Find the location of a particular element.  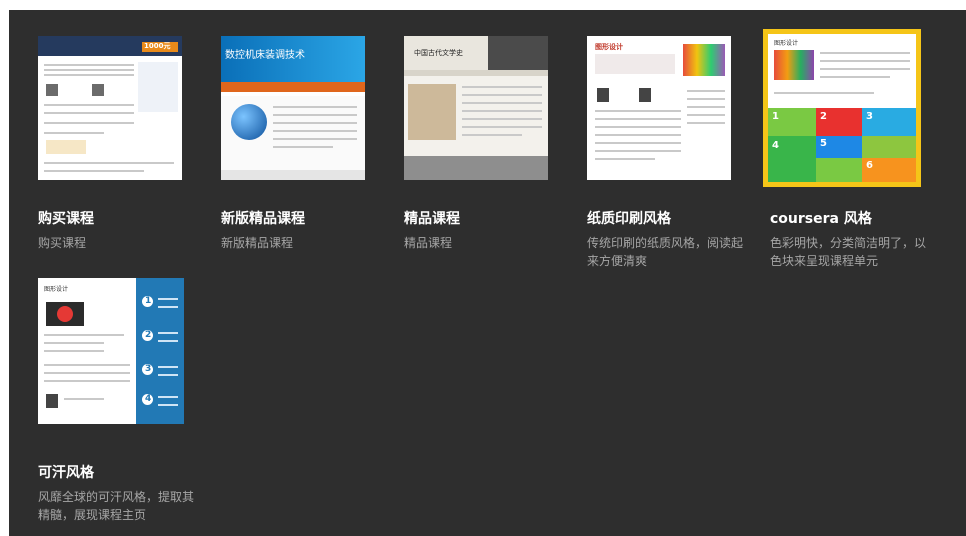

card-title: 新版精品课程 is located at coordinates (263, 219).